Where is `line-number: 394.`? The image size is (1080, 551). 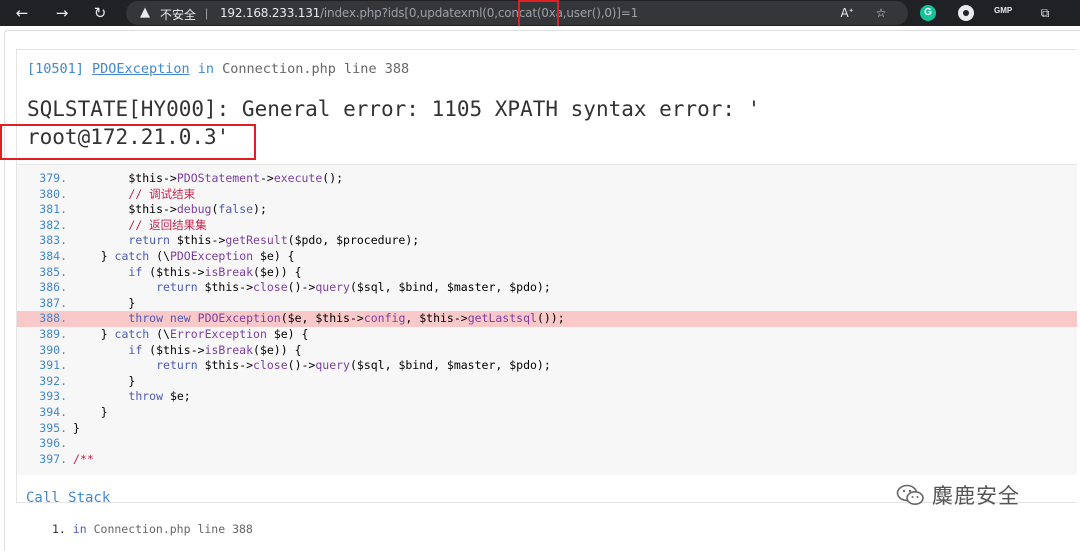
line-number: 394. is located at coordinates (53, 412).